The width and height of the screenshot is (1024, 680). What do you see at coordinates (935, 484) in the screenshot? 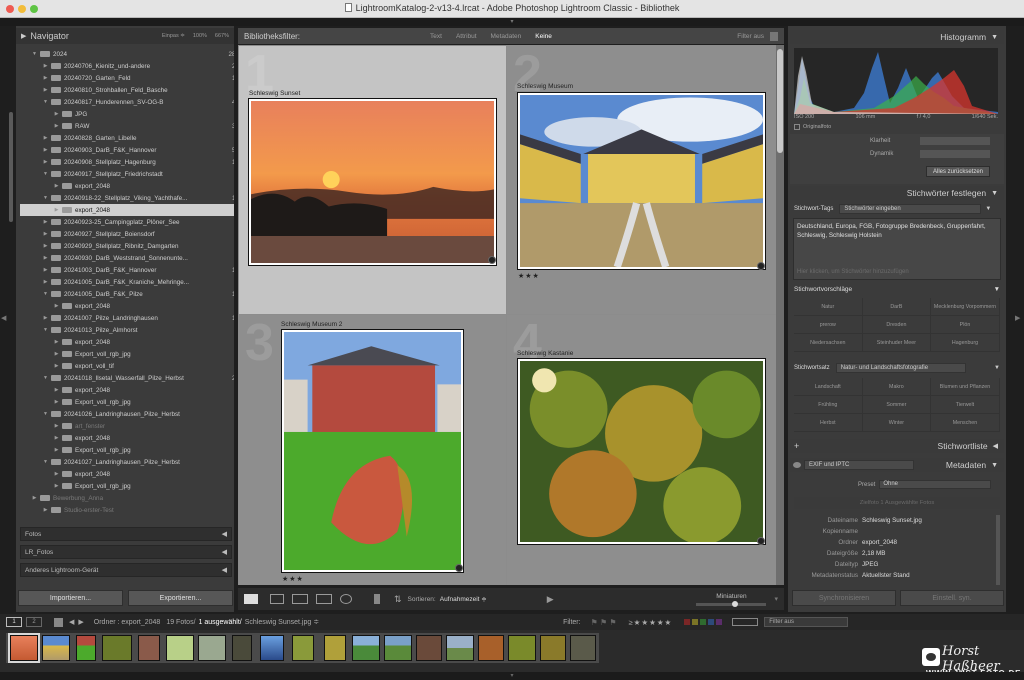
I see `preset-dropdown: Ohne` at bounding box center [935, 484].